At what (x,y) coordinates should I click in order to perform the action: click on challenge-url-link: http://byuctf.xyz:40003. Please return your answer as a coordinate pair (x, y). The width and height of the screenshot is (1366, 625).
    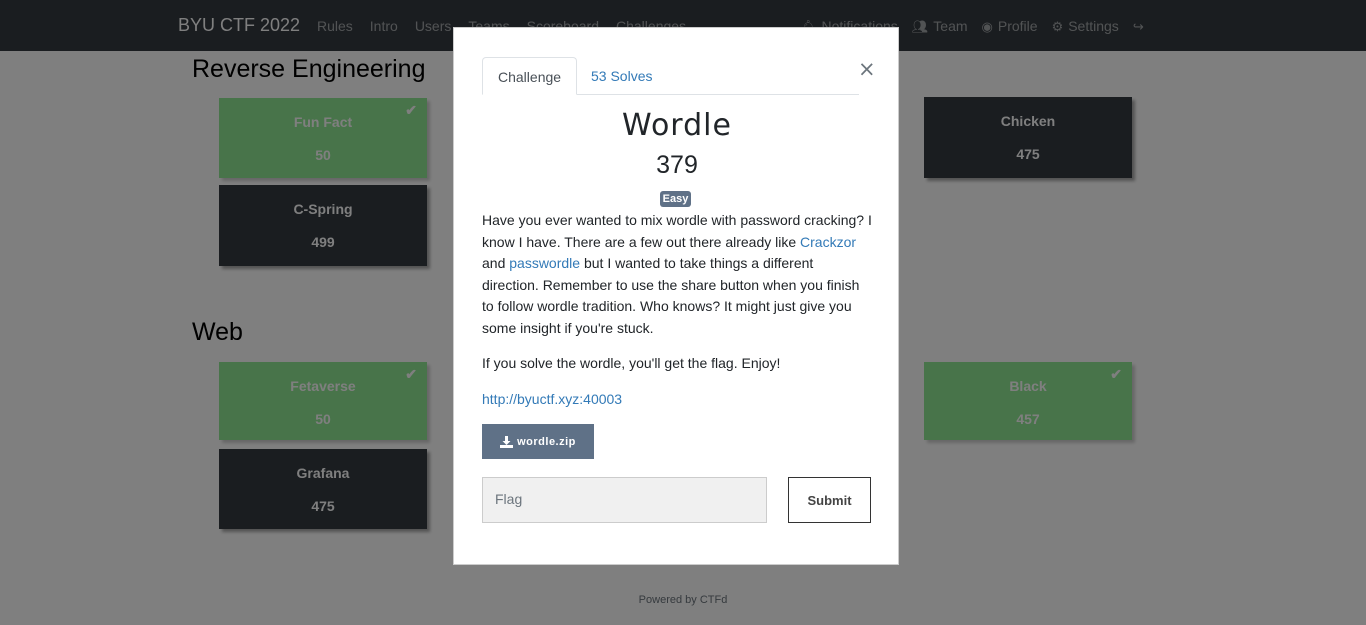
    Looking at the image, I should click on (552, 399).